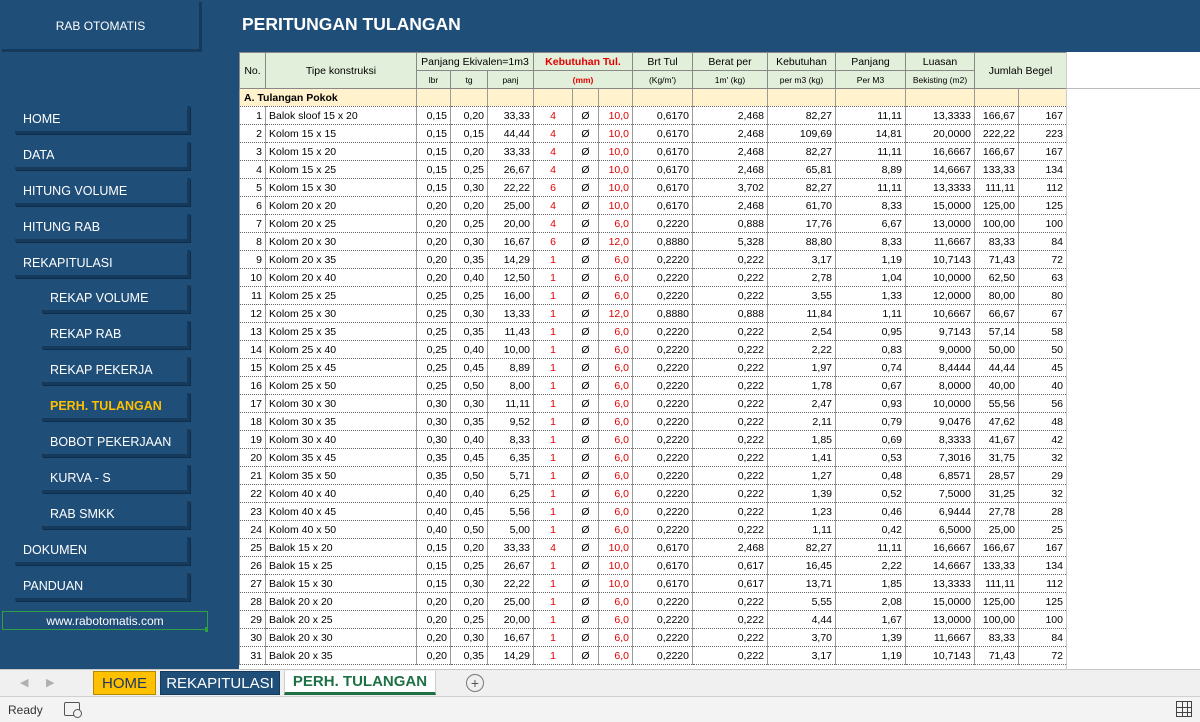 The width and height of the screenshot is (1200, 722). What do you see at coordinates (940, 349) in the screenshot?
I see `cell-luasan: 9,0000` at bounding box center [940, 349].